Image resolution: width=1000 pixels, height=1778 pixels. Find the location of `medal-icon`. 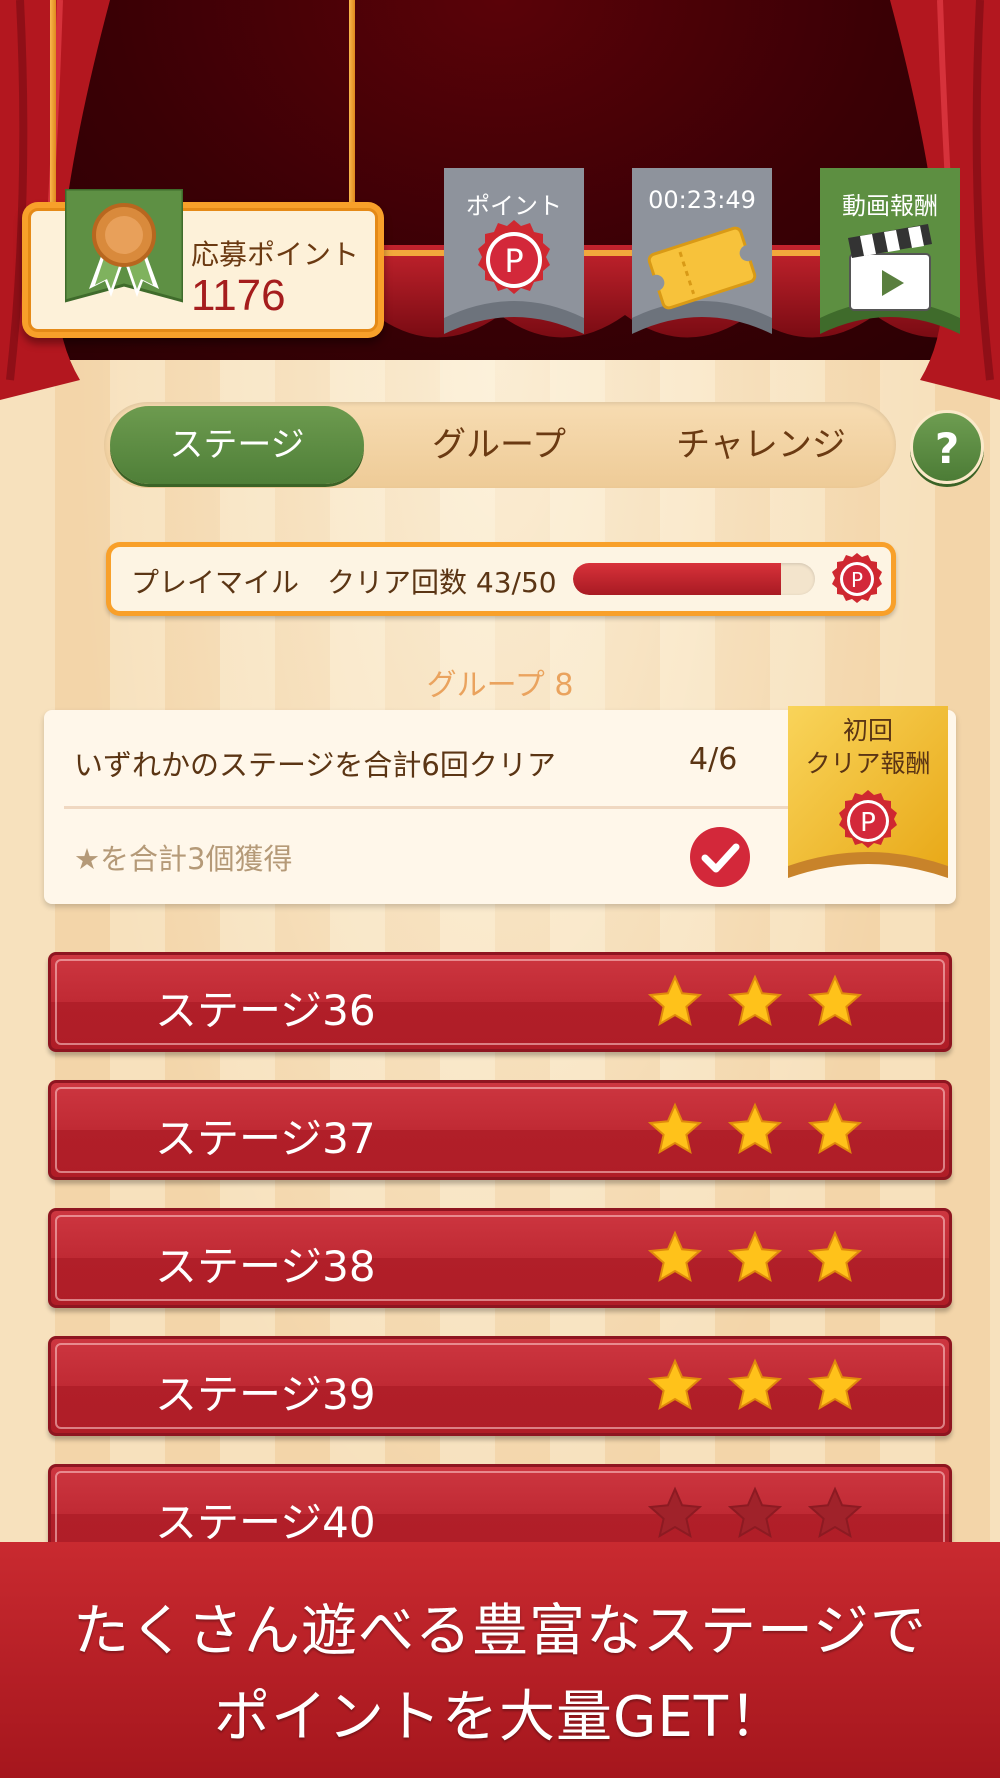

medal-icon is located at coordinates (124, 246).